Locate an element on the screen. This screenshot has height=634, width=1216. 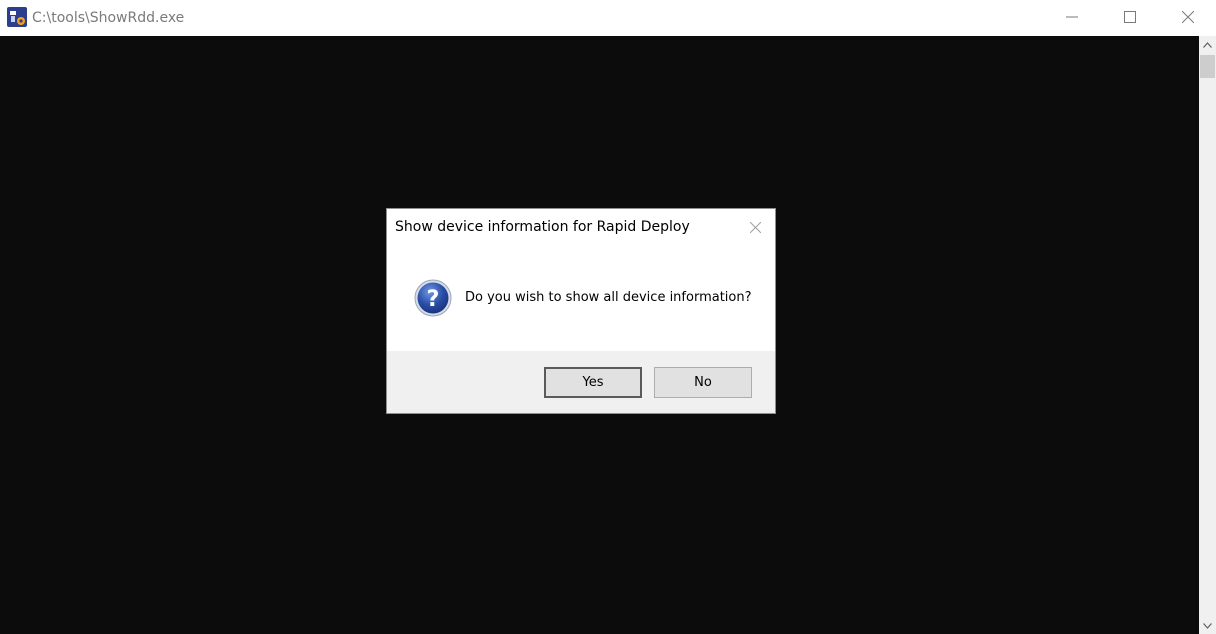
yes-button: Yes is located at coordinates (593, 382).